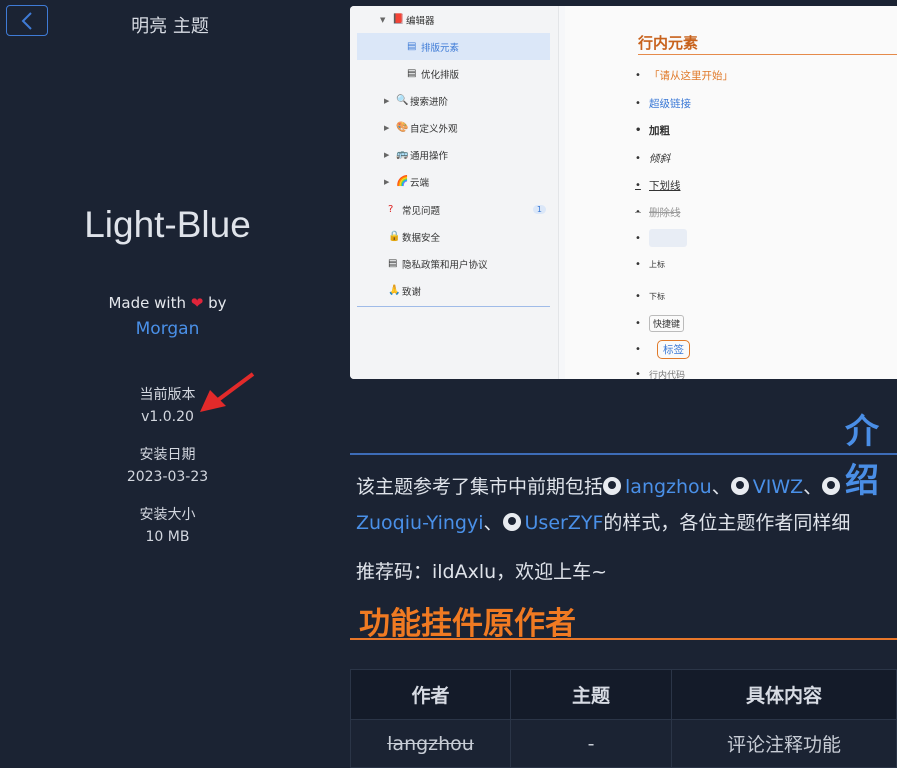 This screenshot has width=897, height=768. What do you see at coordinates (430, 694) in the screenshot?
I see `table-header-author: 作者` at bounding box center [430, 694].